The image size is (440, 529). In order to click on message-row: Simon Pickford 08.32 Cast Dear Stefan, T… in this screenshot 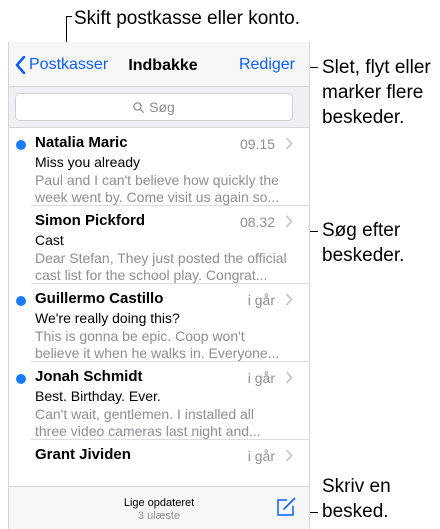, I will do `click(170, 245)`.